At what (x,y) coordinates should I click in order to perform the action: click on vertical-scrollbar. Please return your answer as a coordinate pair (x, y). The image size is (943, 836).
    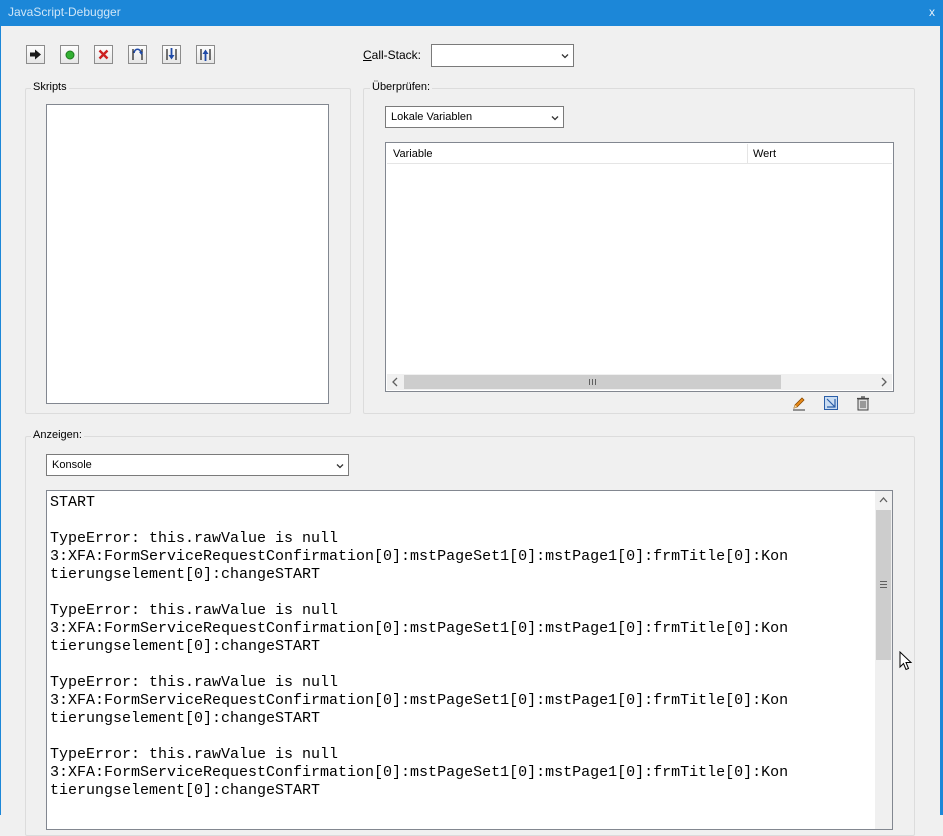
    Looking at the image, I should click on (883, 660).